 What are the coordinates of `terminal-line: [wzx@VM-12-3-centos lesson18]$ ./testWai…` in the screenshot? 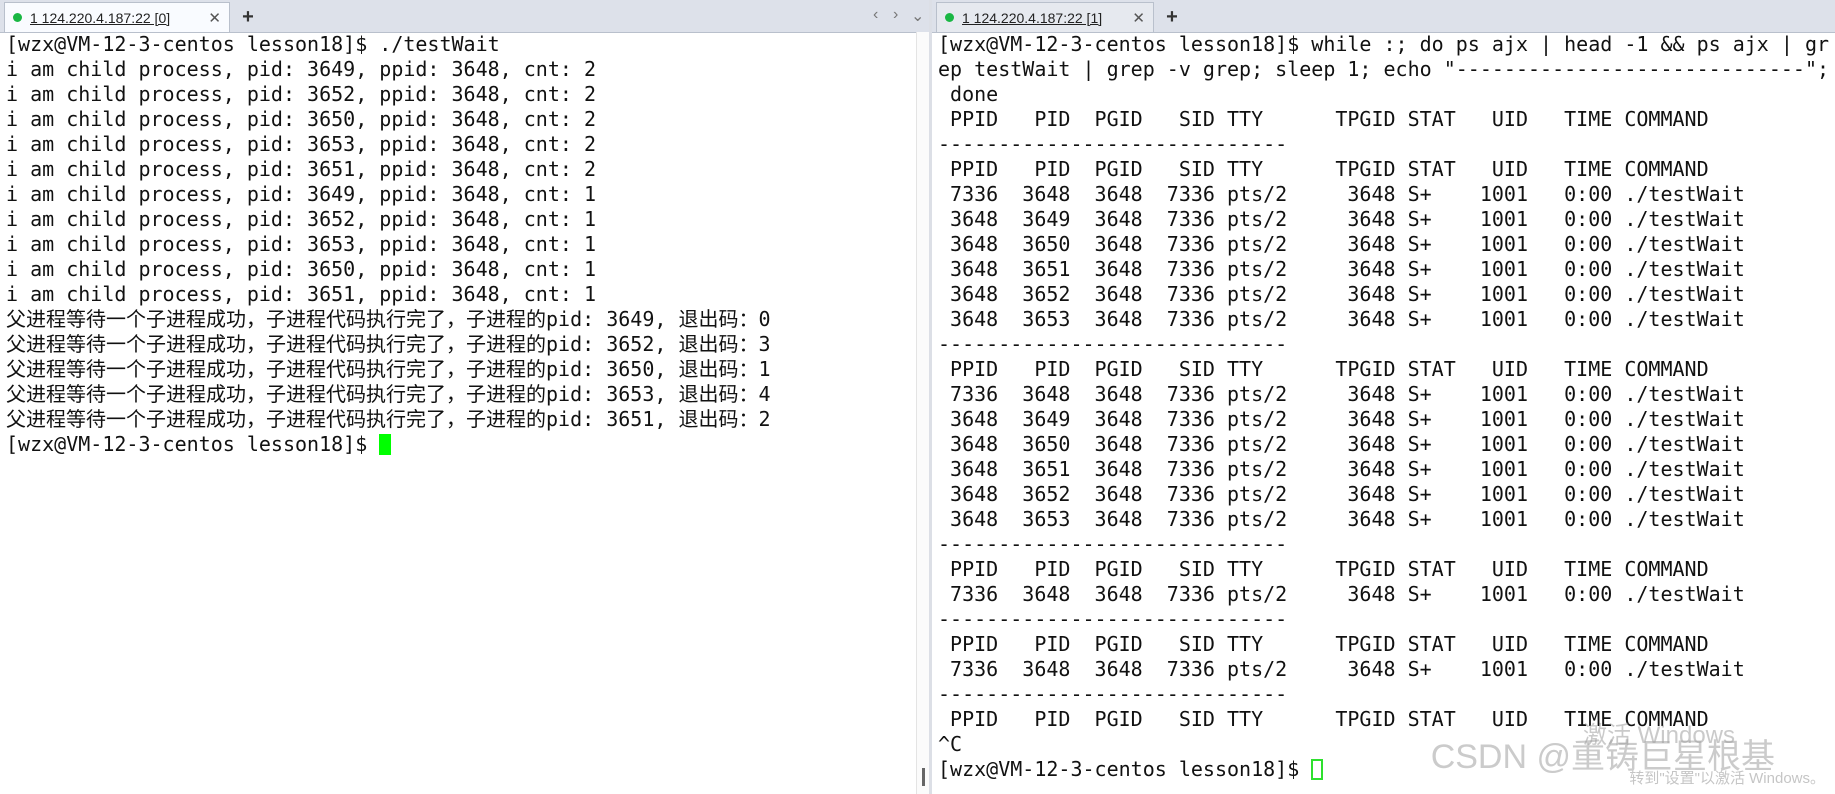 It's located at (253, 44).